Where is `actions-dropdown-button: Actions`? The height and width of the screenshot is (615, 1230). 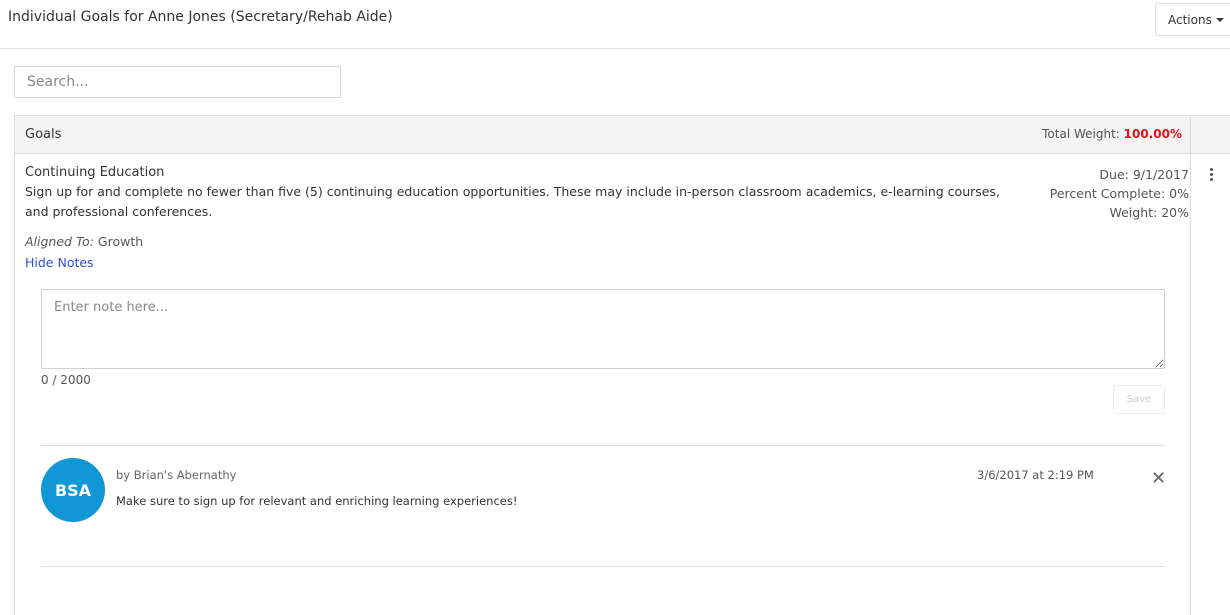
actions-dropdown-button: Actions is located at coordinates (1192, 19).